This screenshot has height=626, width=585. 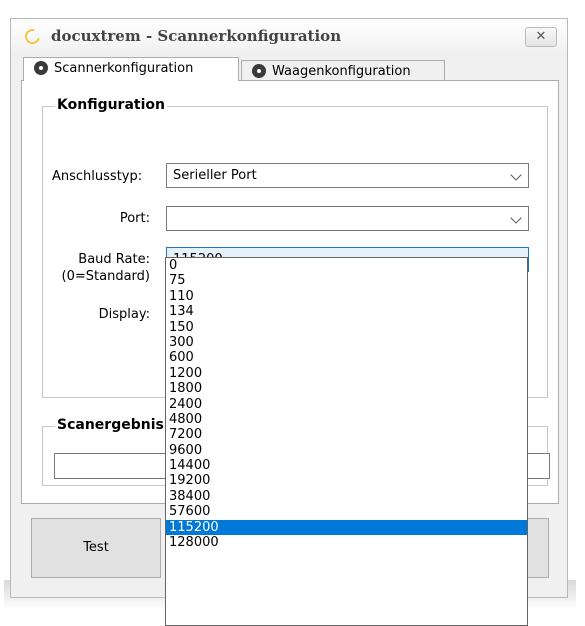 What do you see at coordinates (346, 327) in the screenshot?
I see `baud-option: 150` at bounding box center [346, 327].